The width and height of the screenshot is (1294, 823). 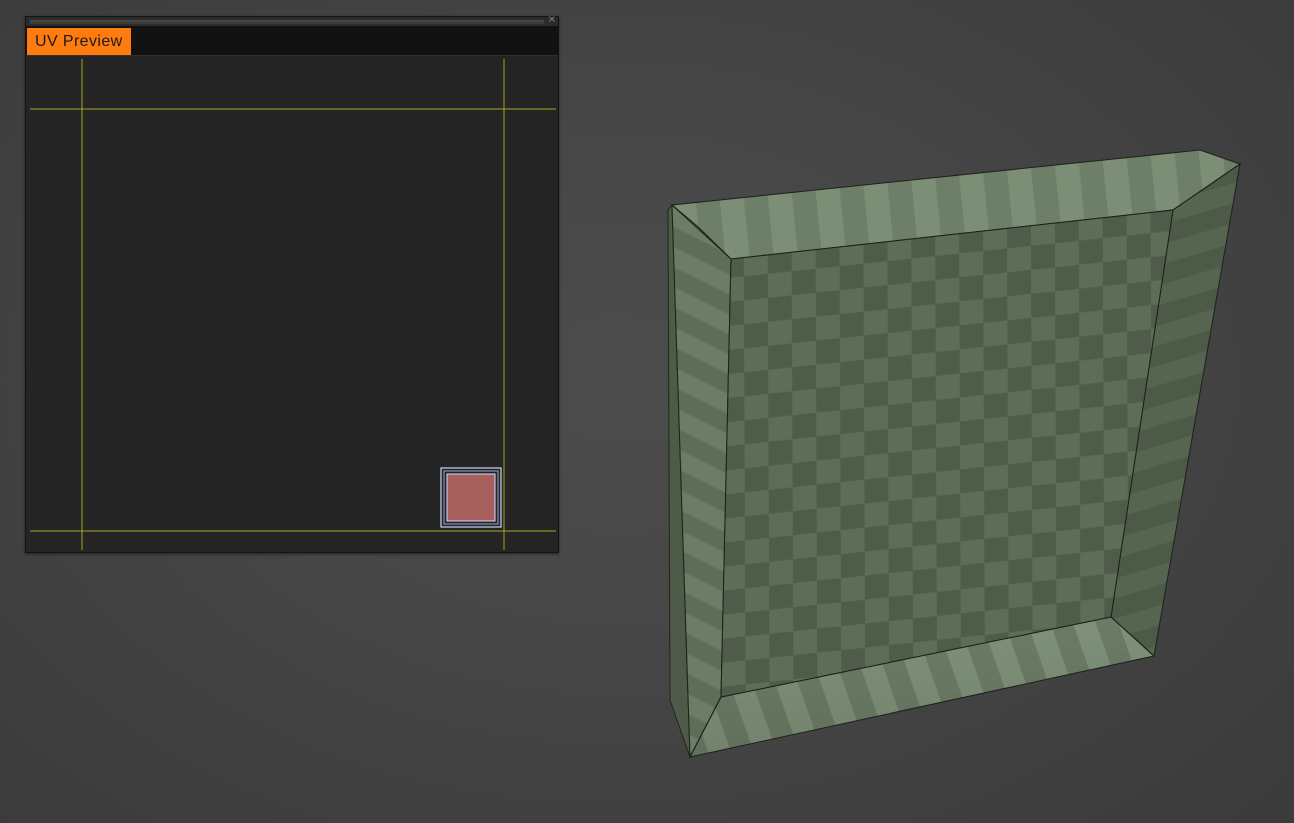 I want to click on tab-uv-preview: UV Preview, so click(x=79, y=41).